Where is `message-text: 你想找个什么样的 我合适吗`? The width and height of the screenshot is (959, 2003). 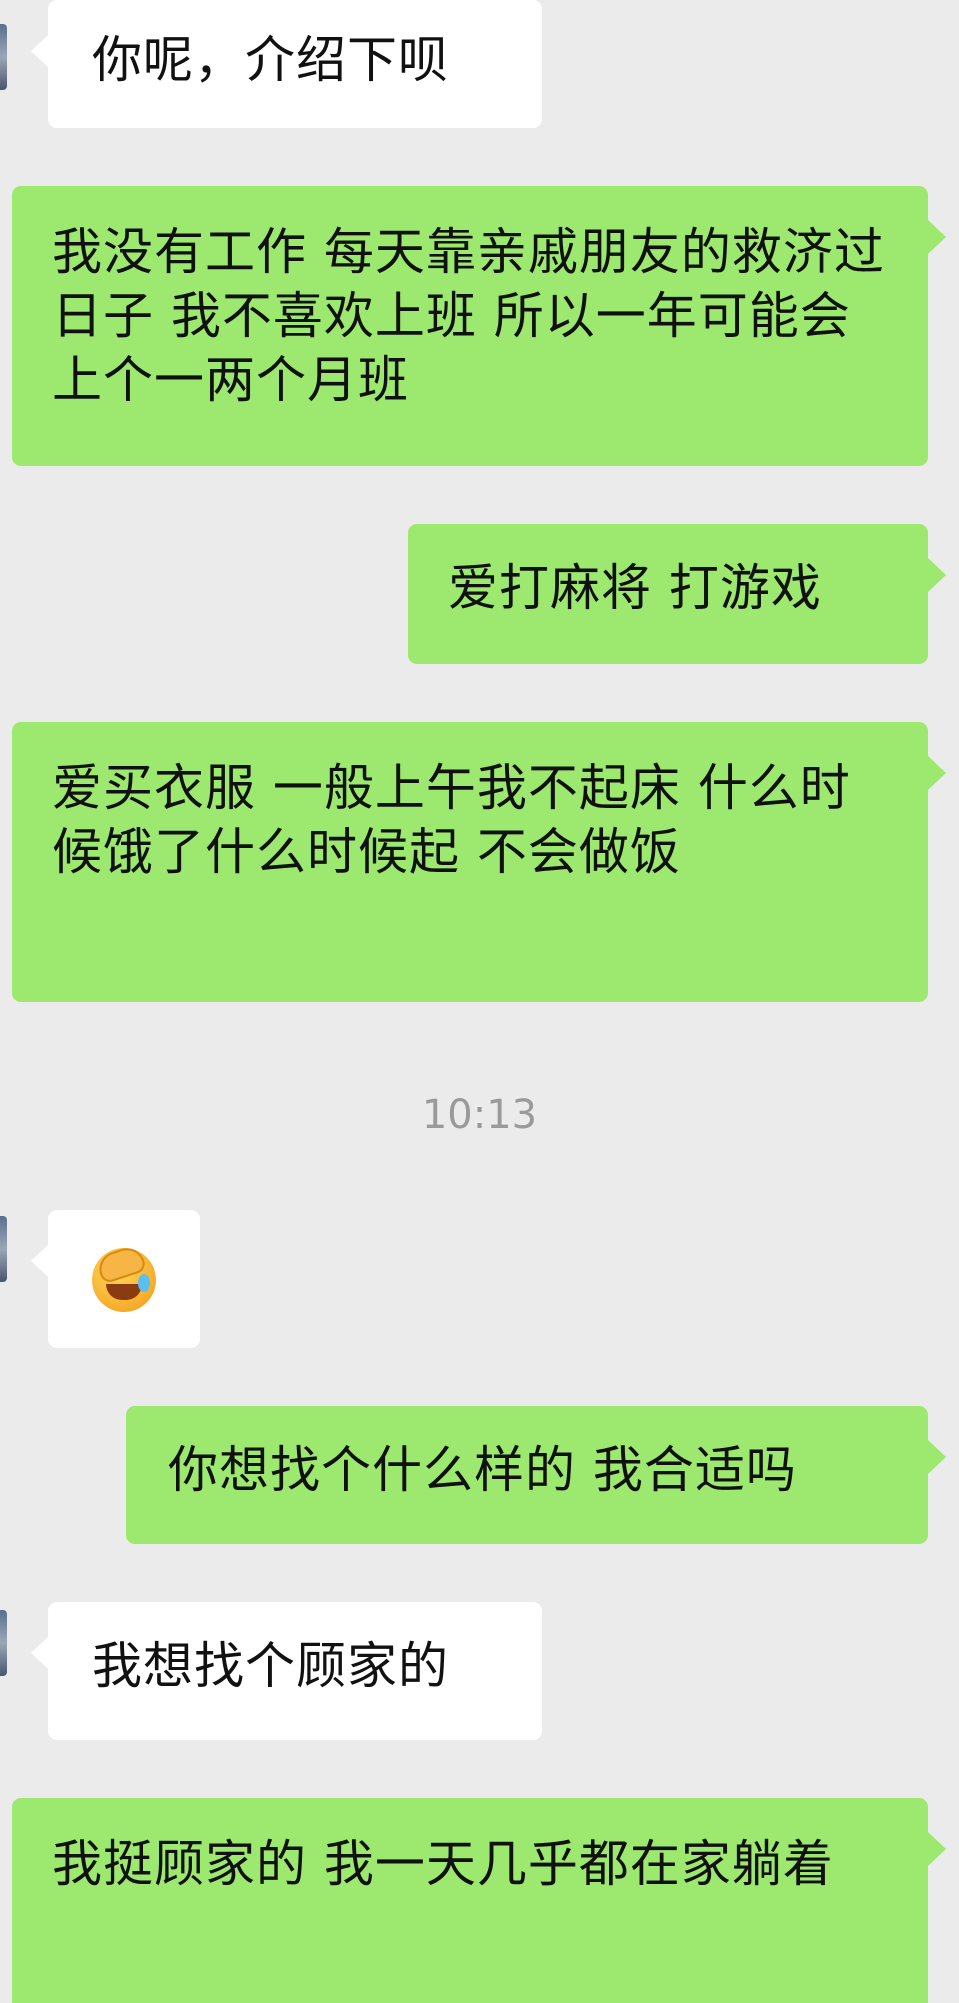 message-text: 你想找个什么样的 我合适吗 is located at coordinates (482, 1470).